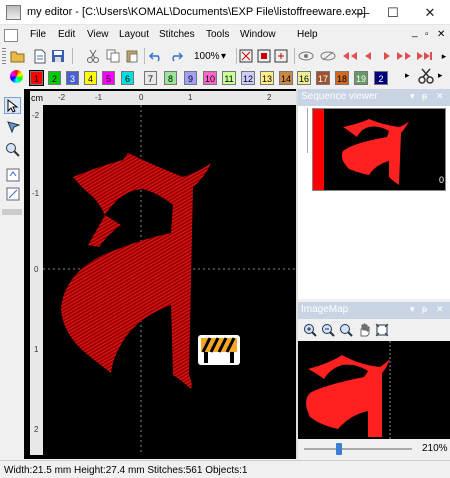 This screenshot has height=478, width=450. I want to click on h-tick-label: -2, so click(62, 97).